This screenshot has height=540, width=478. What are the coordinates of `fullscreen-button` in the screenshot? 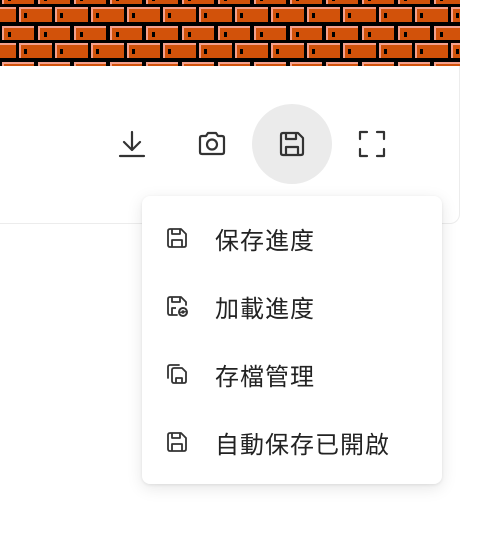 It's located at (372, 144).